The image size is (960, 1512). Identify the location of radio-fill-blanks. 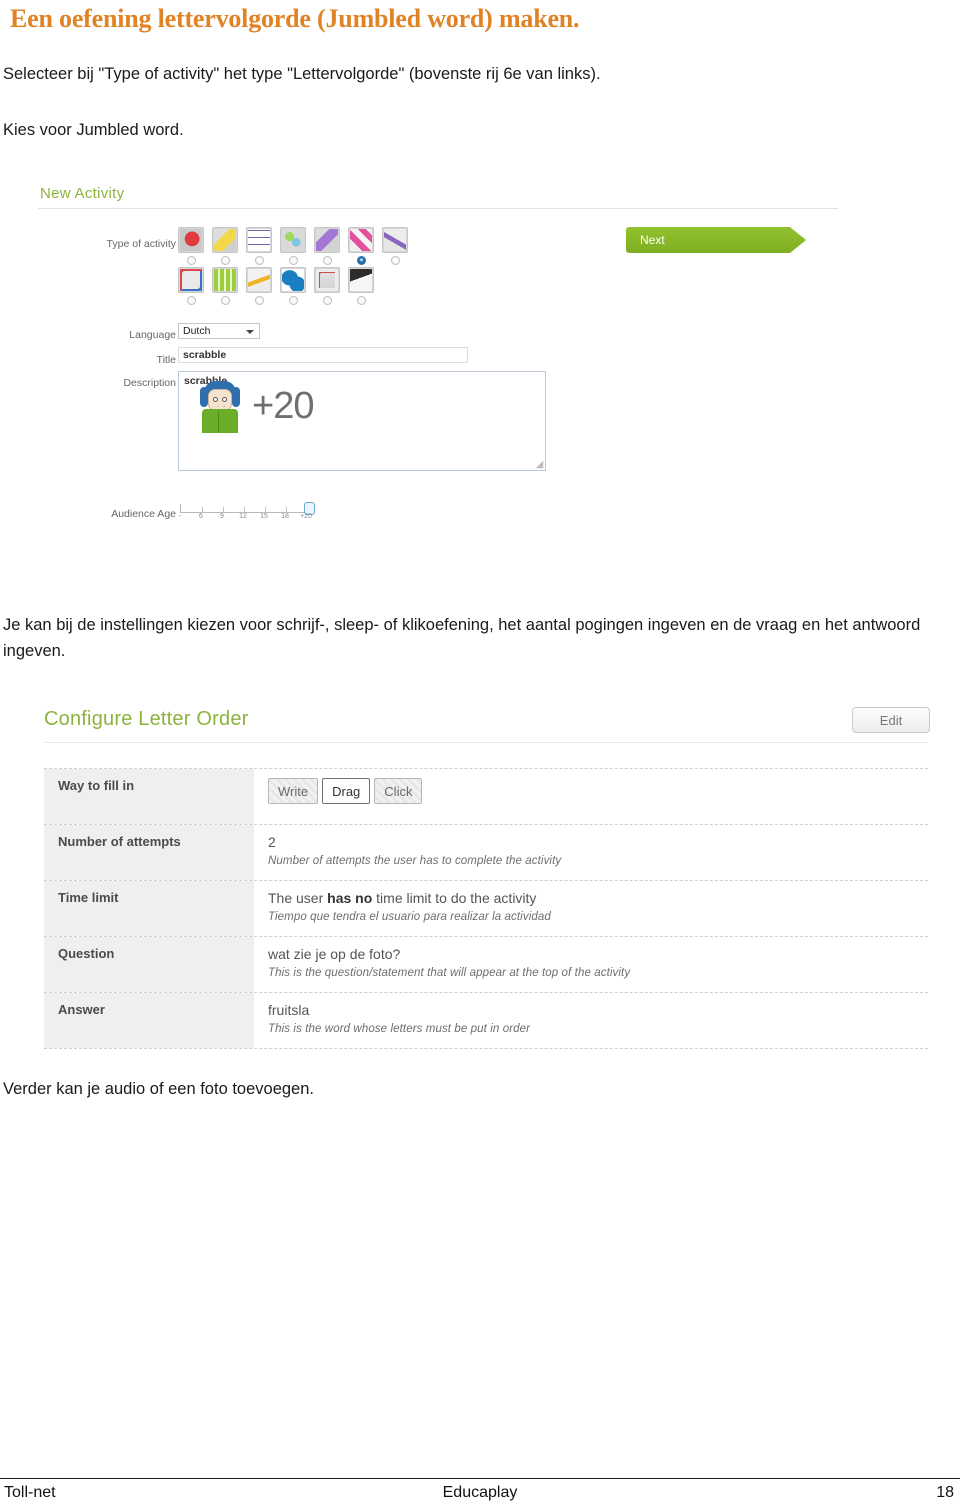
(259, 300).